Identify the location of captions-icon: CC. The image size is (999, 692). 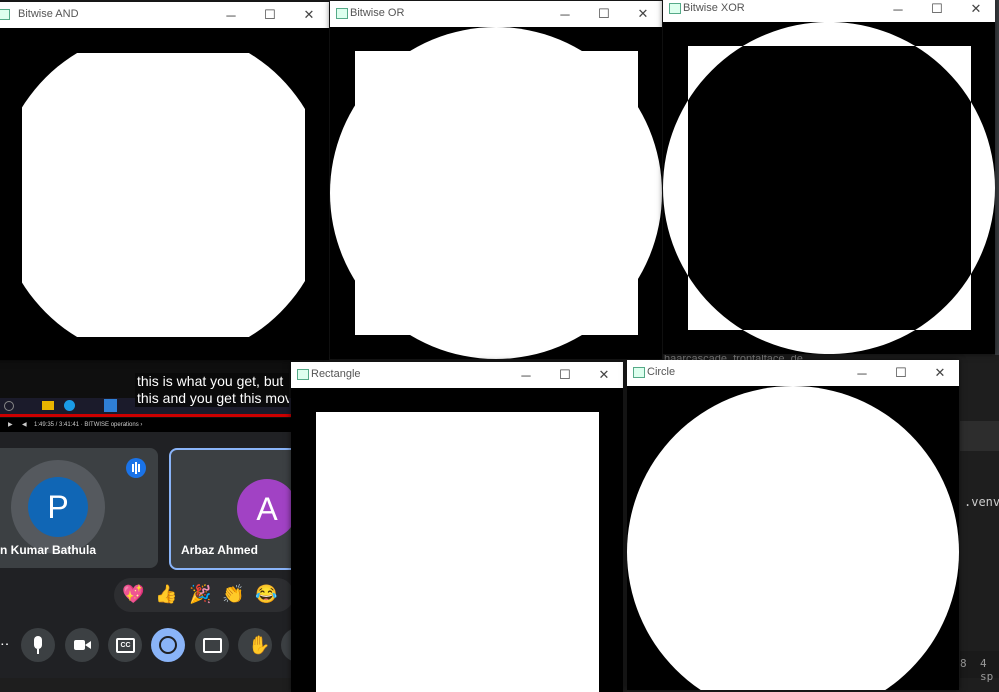
(125, 645).